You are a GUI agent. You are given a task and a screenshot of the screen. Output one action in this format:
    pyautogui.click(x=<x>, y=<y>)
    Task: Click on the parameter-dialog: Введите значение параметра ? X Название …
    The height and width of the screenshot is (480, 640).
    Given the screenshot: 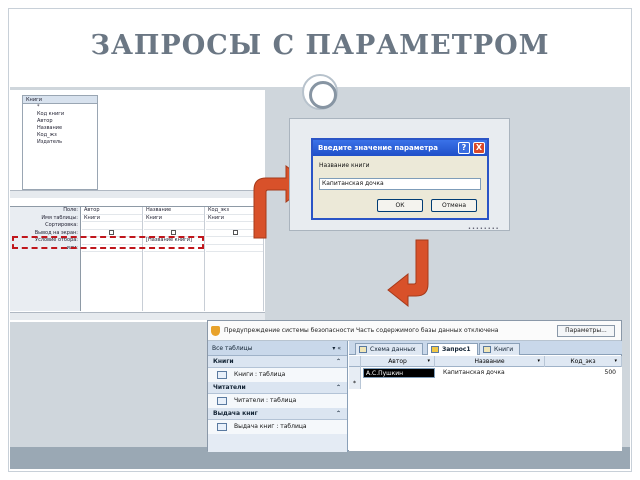 What is the action you would take?
    pyautogui.click(x=400, y=179)
    